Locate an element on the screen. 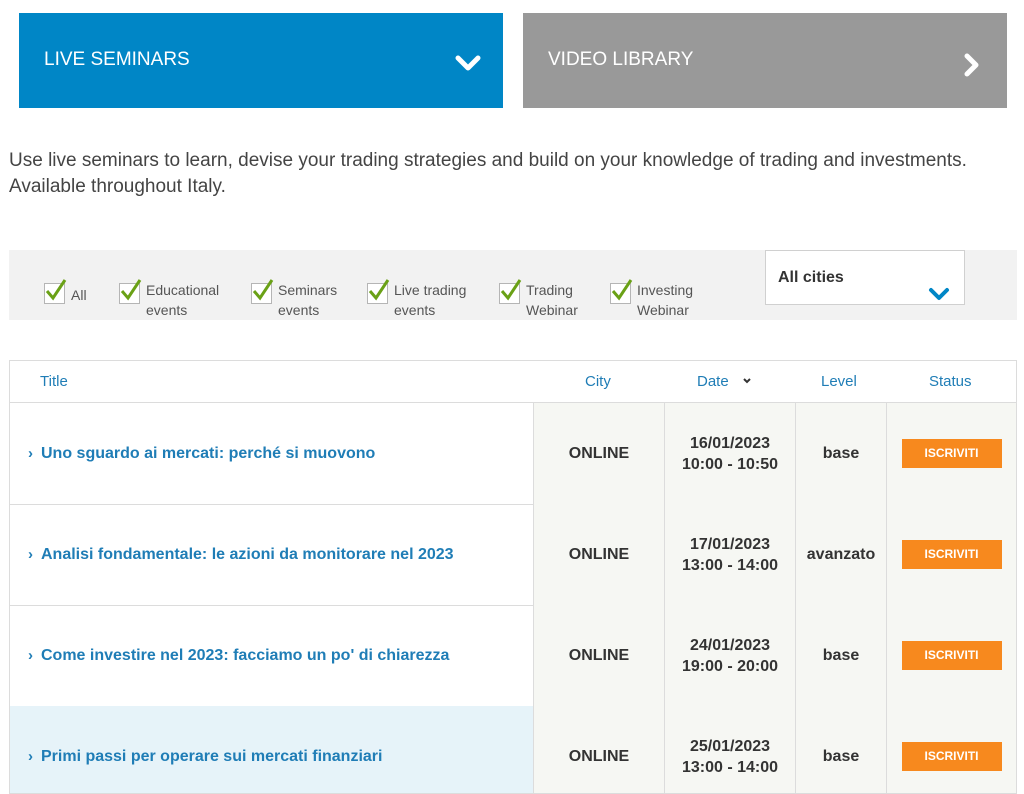  column-header-date: Date is located at coordinates (725, 381).